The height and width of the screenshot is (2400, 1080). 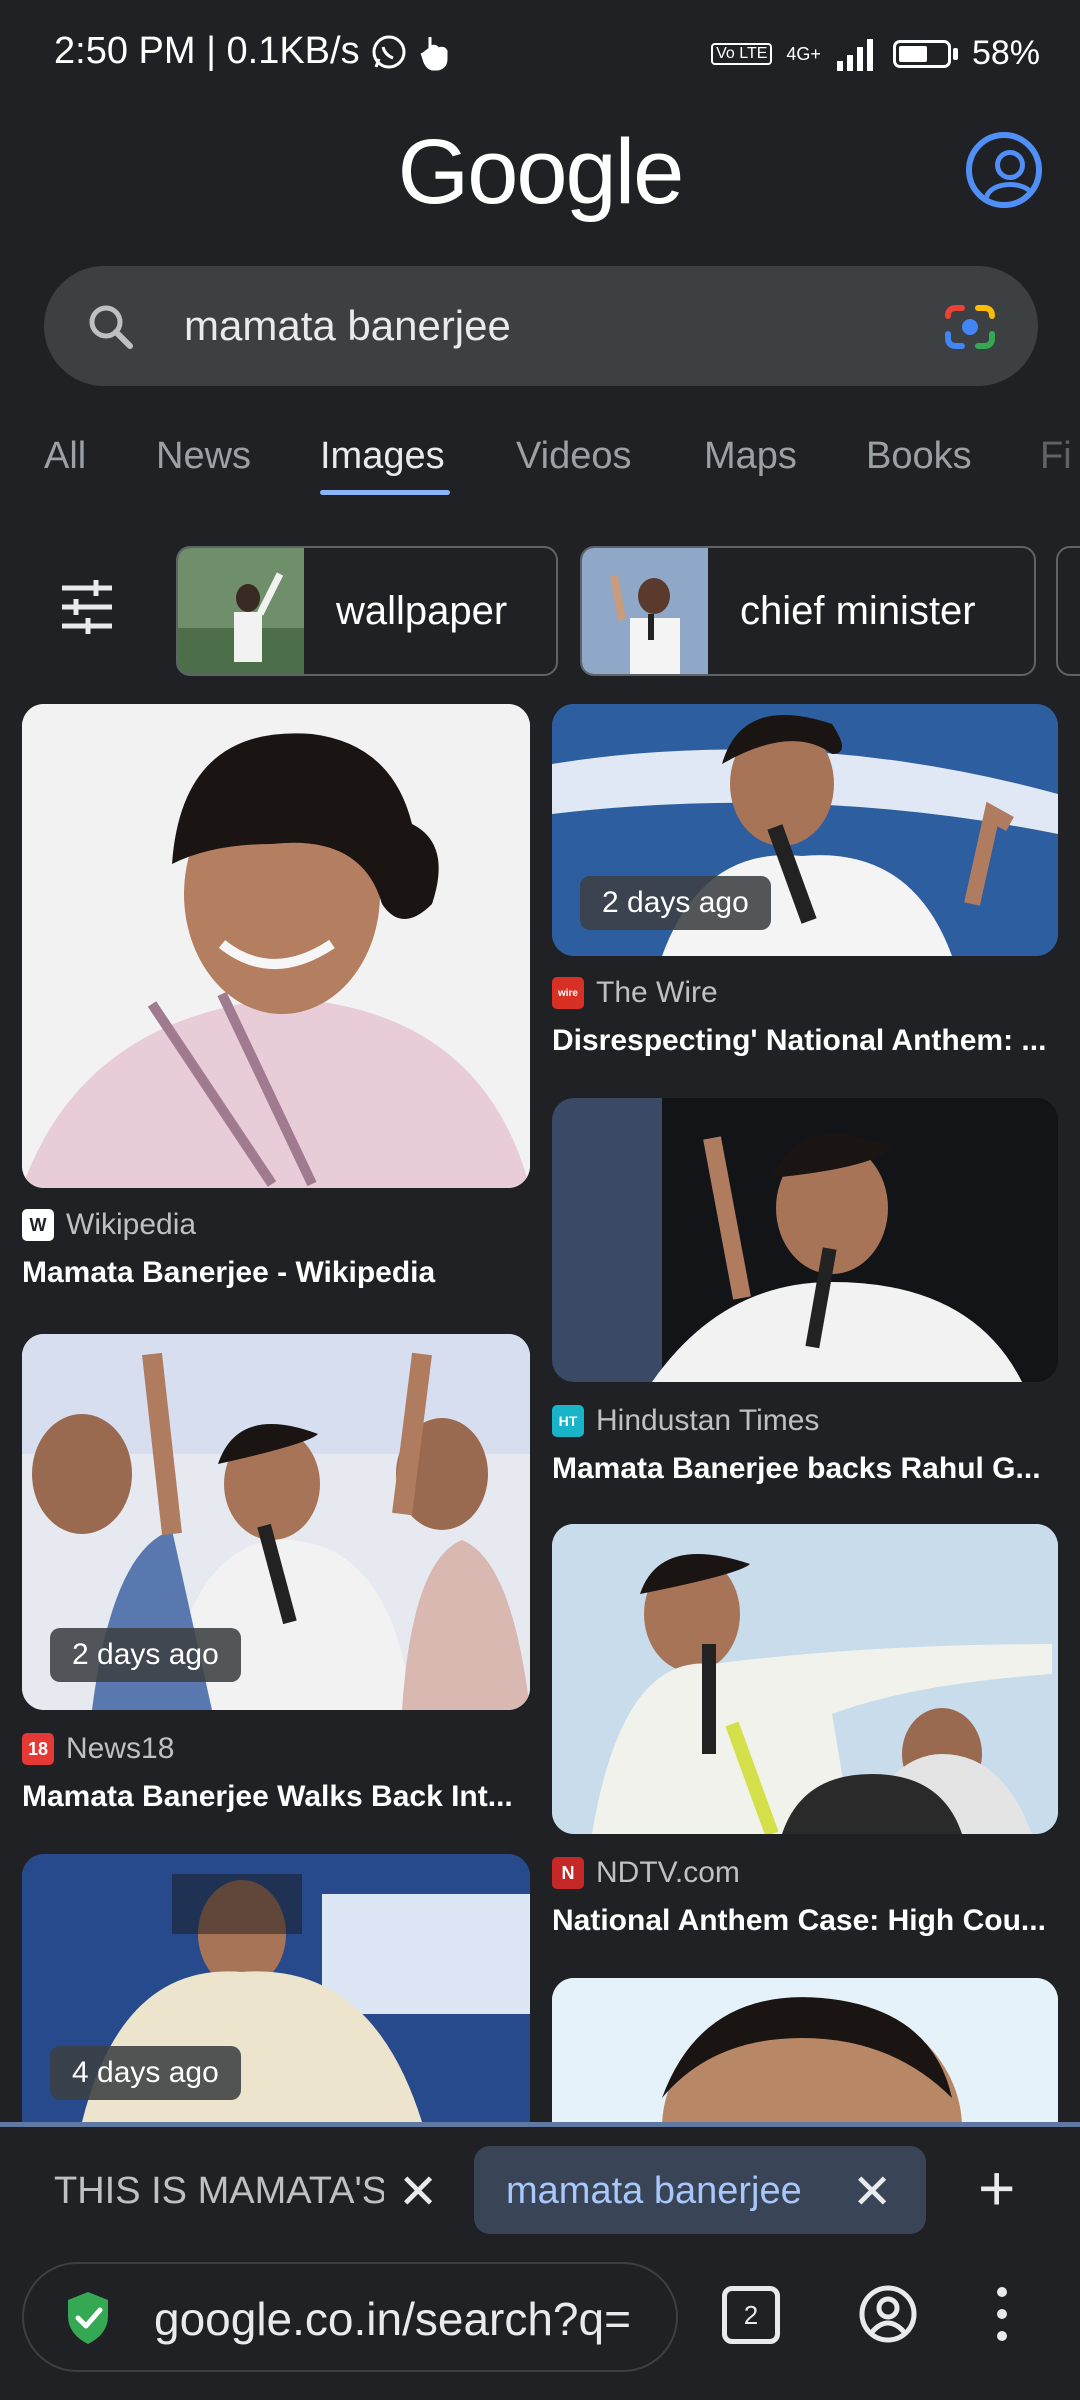 What do you see at coordinates (38, 1749) in the screenshot?
I see `news18-favicon-icon: 18` at bounding box center [38, 1749].